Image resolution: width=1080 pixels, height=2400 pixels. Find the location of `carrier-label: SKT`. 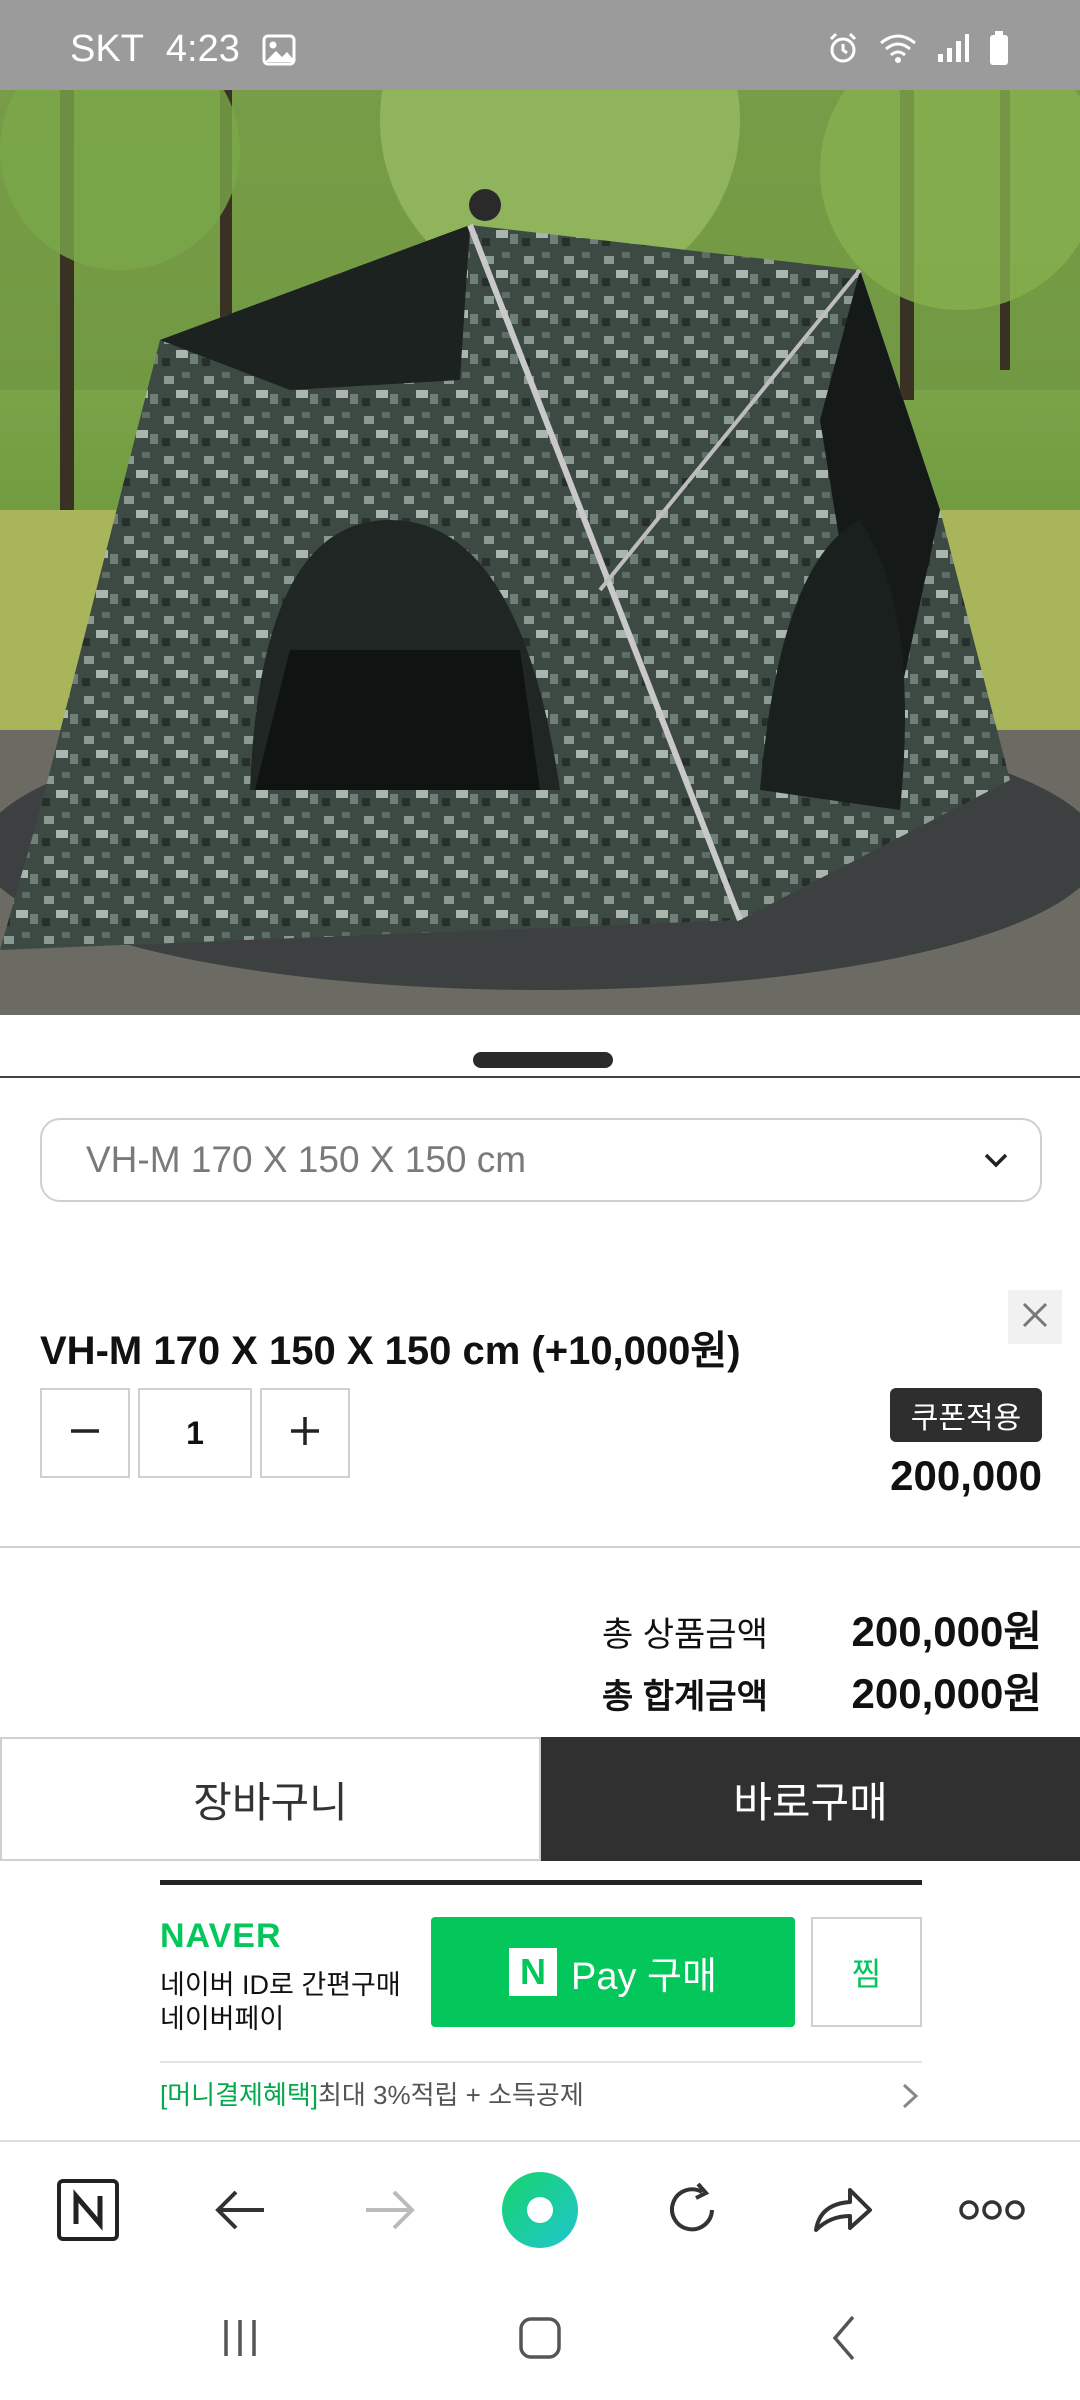

carrier-label: SKT is located at coordinates (107, 49).